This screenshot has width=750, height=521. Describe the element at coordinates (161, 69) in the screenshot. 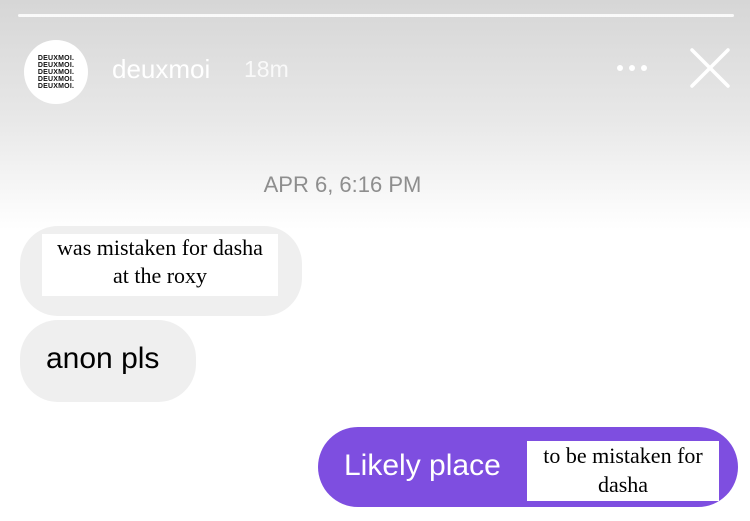

I see `username: deuxmoi` at that location.